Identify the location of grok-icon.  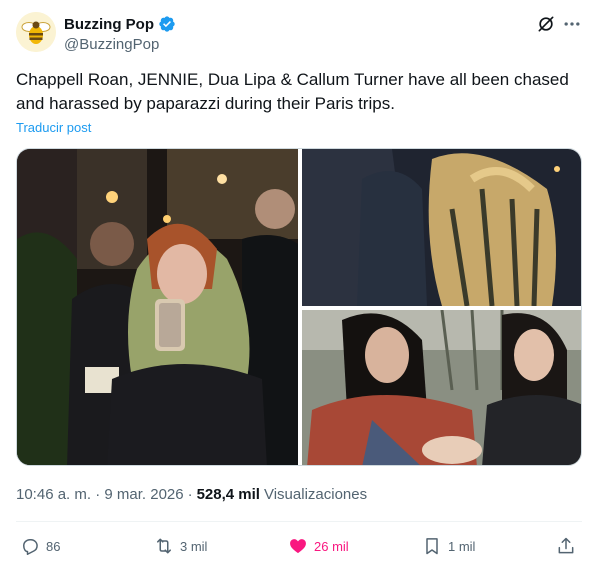
(546, 24).